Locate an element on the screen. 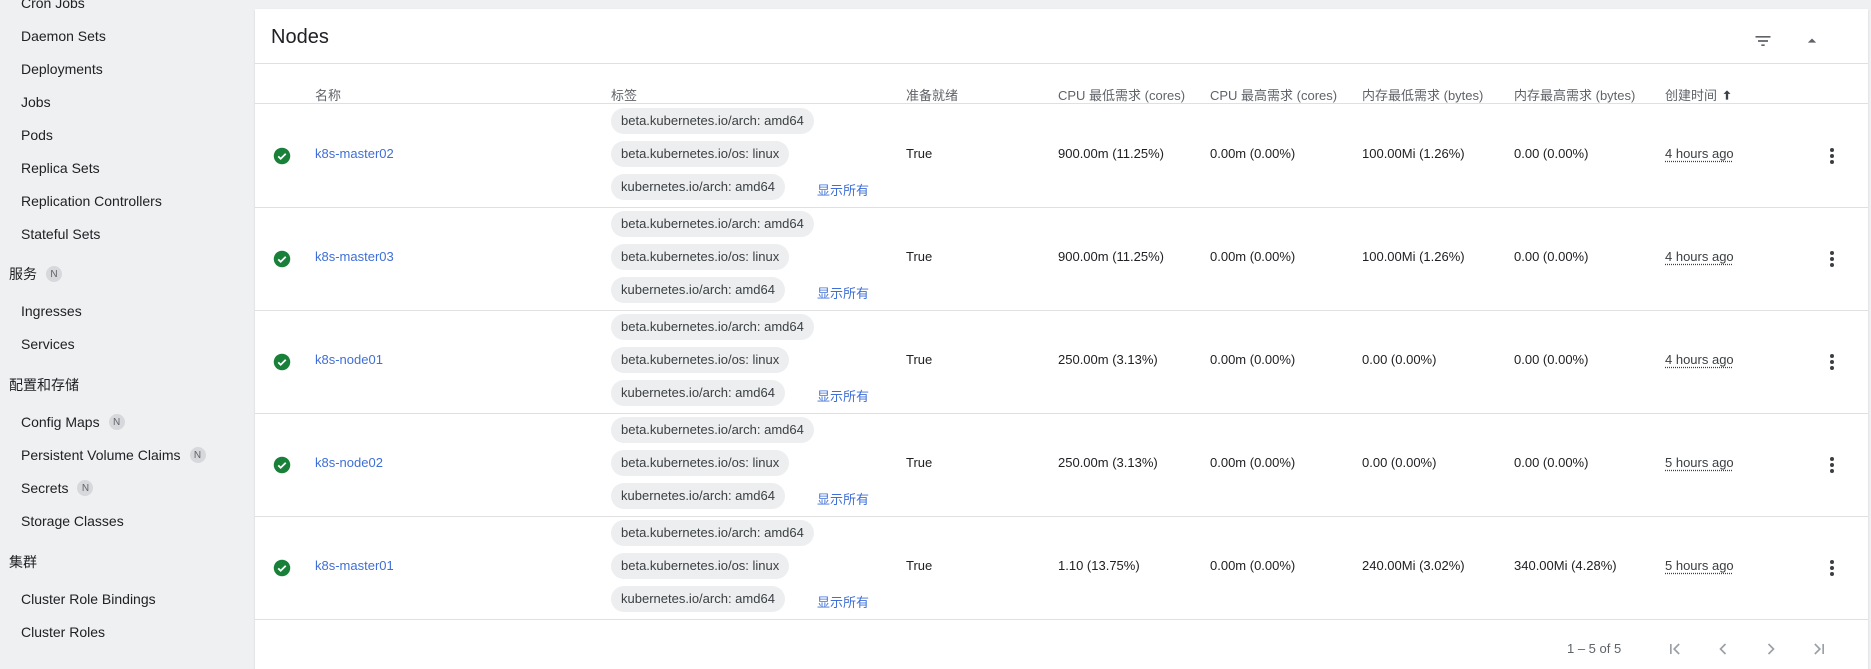 The image size is (1871, 669). sidebar-item-secrets: Secrets N is located at coordinates (57, 488).